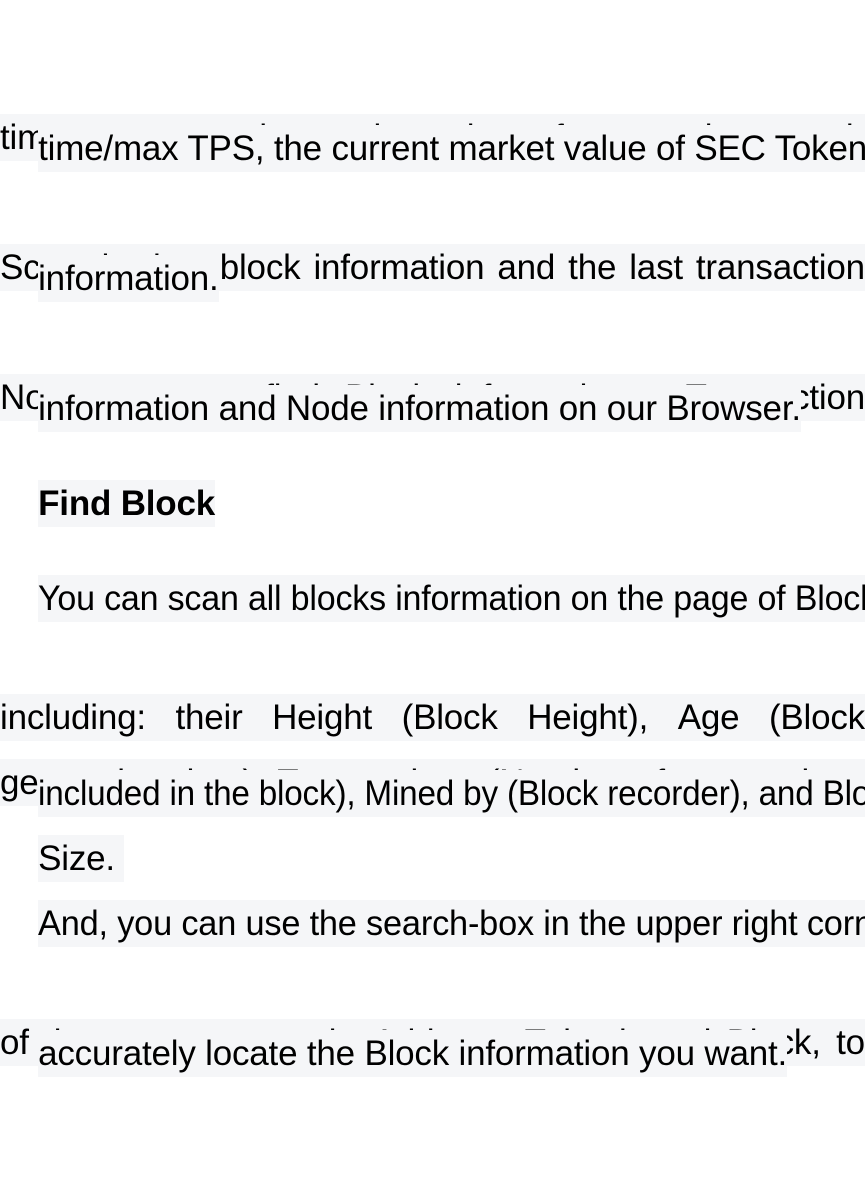 This screenshot has height=1196, width=865. Describe the element at coordinates (850, 1042) in the screenshot. I see `word: to` at that location.